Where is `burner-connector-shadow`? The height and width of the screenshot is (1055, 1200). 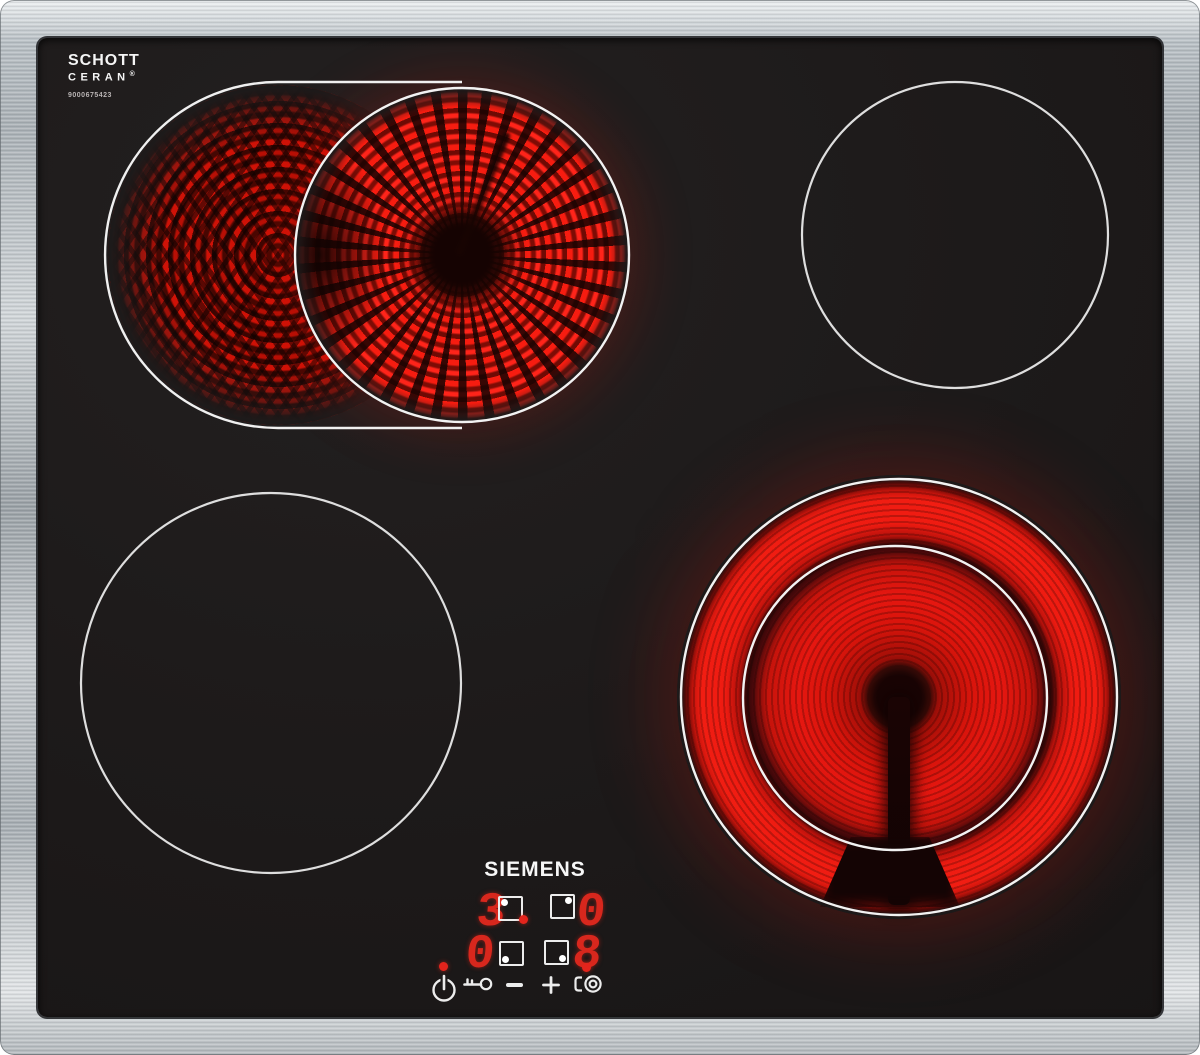 burner-connector-shadow is located at coordinates (890, 872).